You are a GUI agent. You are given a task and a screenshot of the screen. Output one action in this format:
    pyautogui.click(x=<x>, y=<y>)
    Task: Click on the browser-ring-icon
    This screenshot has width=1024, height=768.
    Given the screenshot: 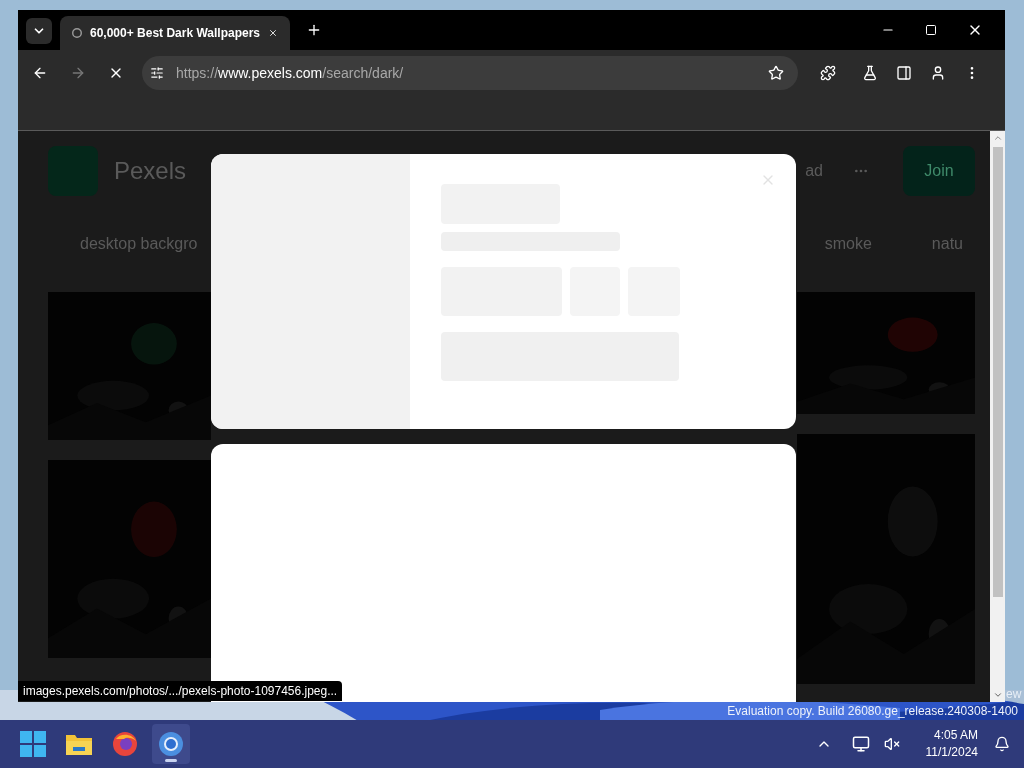 What is the action you would take?
    pyautogui.click(x=171, y=744)
    